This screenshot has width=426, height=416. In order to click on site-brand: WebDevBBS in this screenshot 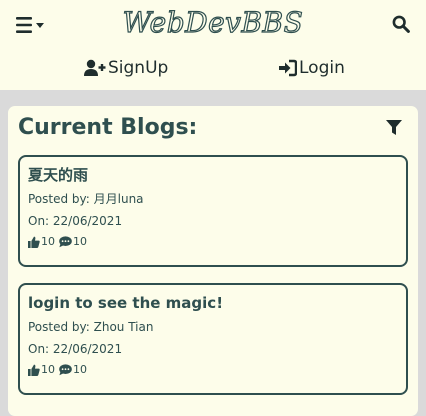, I will do `click(213, 23)`.